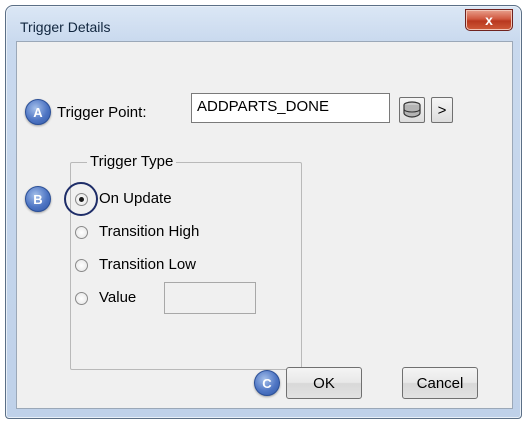 The image size is (529, 425). What do you see at coordinates (38, 199) in the screenshot?
I see `callout-badge-b: B` at bounding box center [38, 199].